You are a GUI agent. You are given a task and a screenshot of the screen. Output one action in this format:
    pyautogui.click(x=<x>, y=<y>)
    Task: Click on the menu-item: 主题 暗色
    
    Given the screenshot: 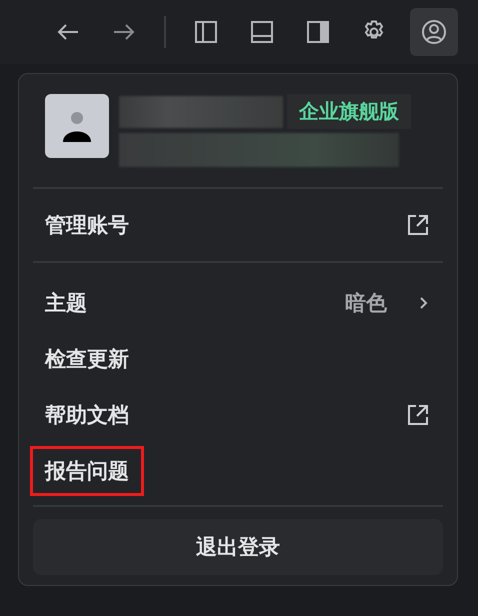 What is the action you would take?
    pyautogui.click(x=238, y=303)
    